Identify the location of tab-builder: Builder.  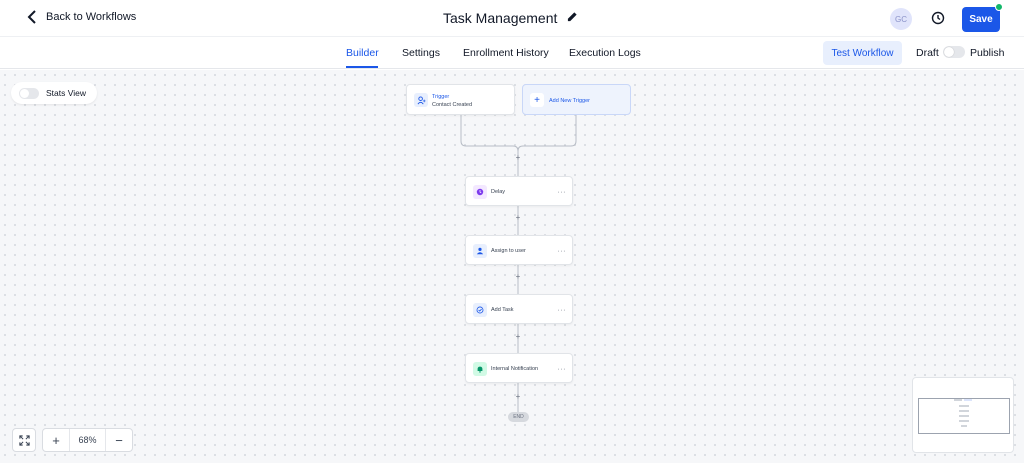
(362, 53).